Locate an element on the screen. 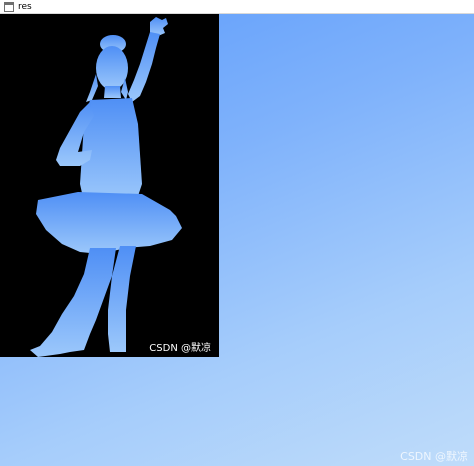  image-watermark: CSDN @默凉 is located at coordinates (180, 348).